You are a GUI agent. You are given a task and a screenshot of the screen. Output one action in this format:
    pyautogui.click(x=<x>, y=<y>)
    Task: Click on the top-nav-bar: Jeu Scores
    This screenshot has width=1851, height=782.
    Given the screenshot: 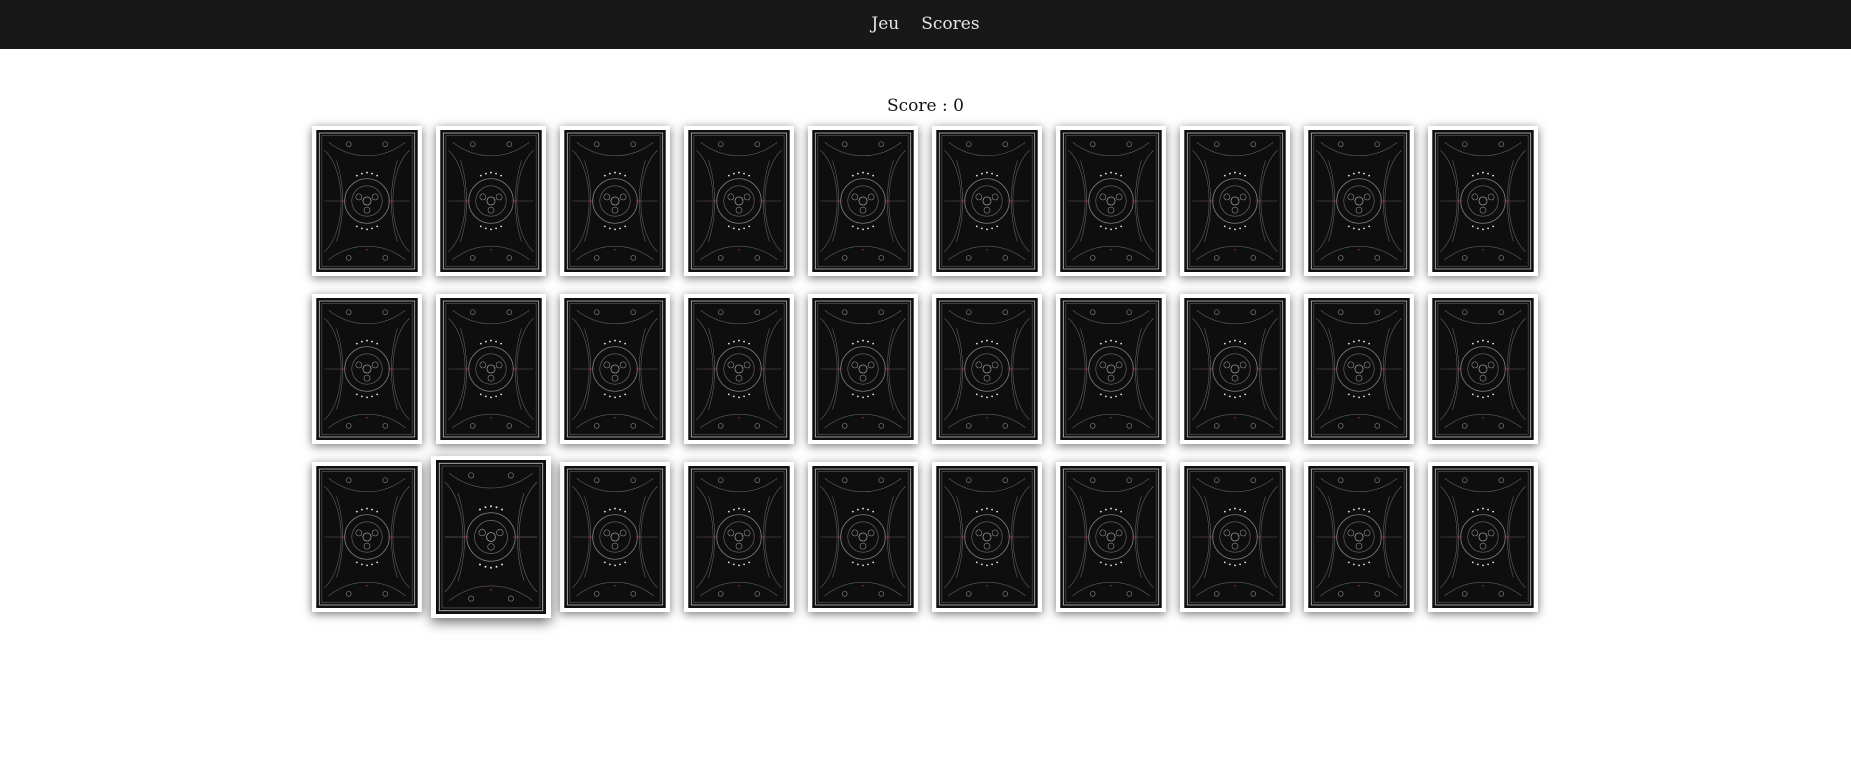 What is the action you would take?
    pyautogui.click(x=925, y=24)
    